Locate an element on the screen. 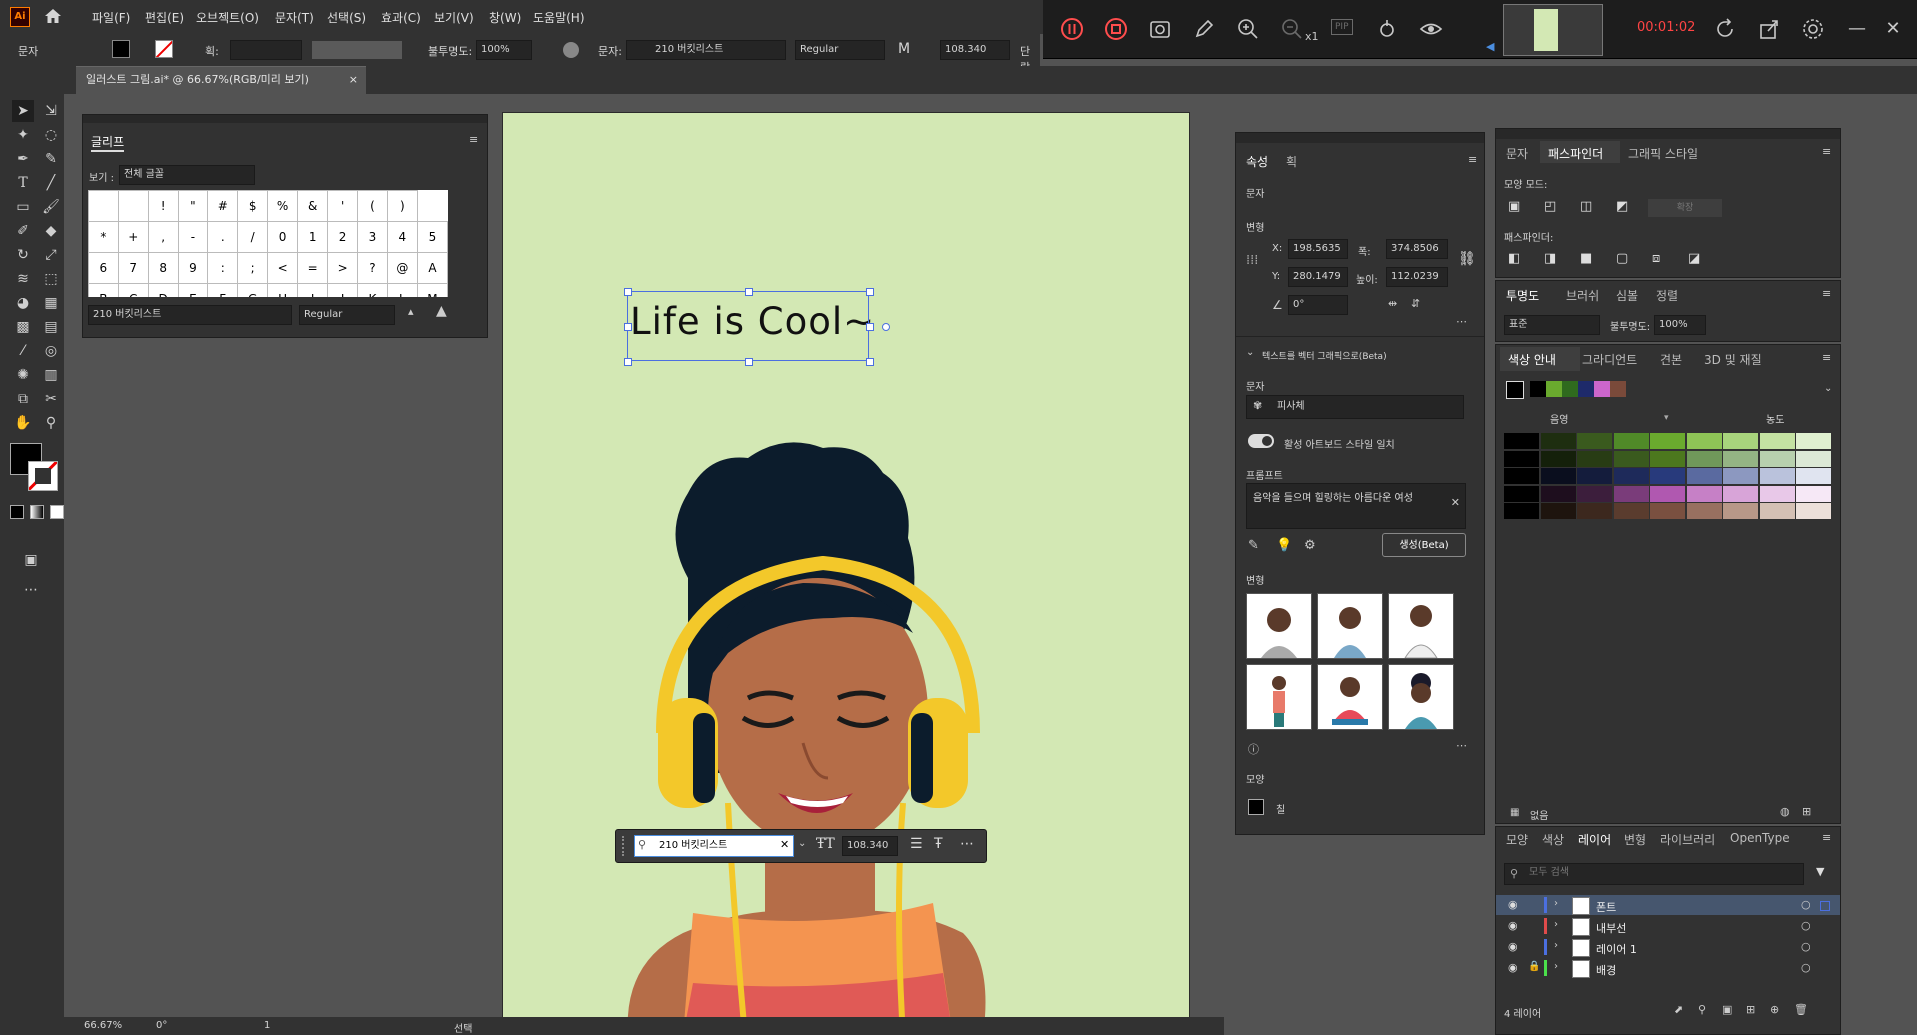 Image resolution: width=1917 pixels, height=1035 pixels. more-options-icon: ⋯ is located at coordinates (967, 844).